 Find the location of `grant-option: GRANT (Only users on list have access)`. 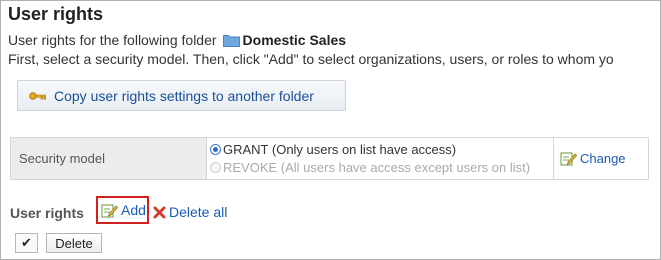

grant-option: GRANT (Only users on list have access) is located at coordinates (381, 150).